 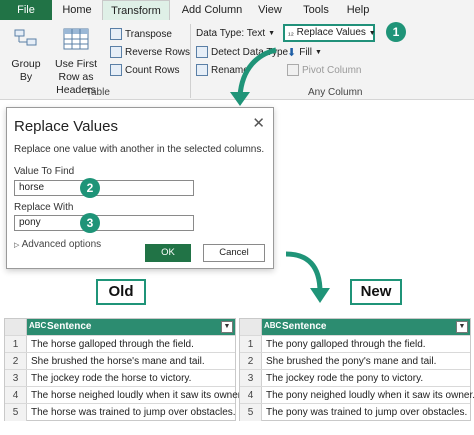 What do you see at coordinates (251, 344) in the screenshot?
I see `row-number: 1` at bounding box center [251, 344].